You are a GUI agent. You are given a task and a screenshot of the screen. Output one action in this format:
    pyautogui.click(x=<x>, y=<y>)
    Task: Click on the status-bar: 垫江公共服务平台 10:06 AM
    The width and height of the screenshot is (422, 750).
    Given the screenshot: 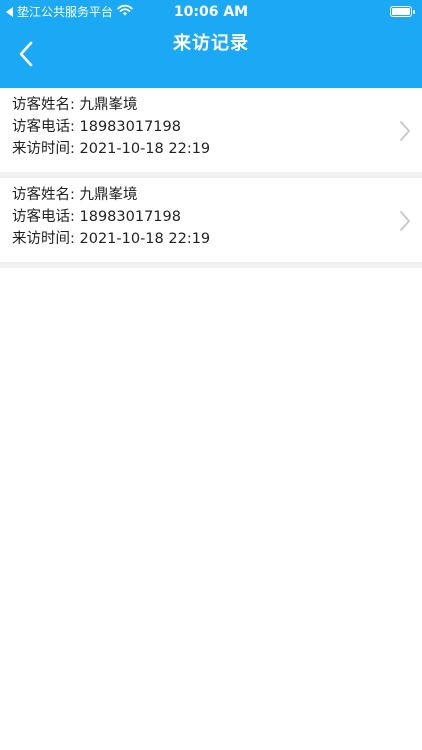 What is the action you would take?
    pyautogui.click(x=211, y=12)
    